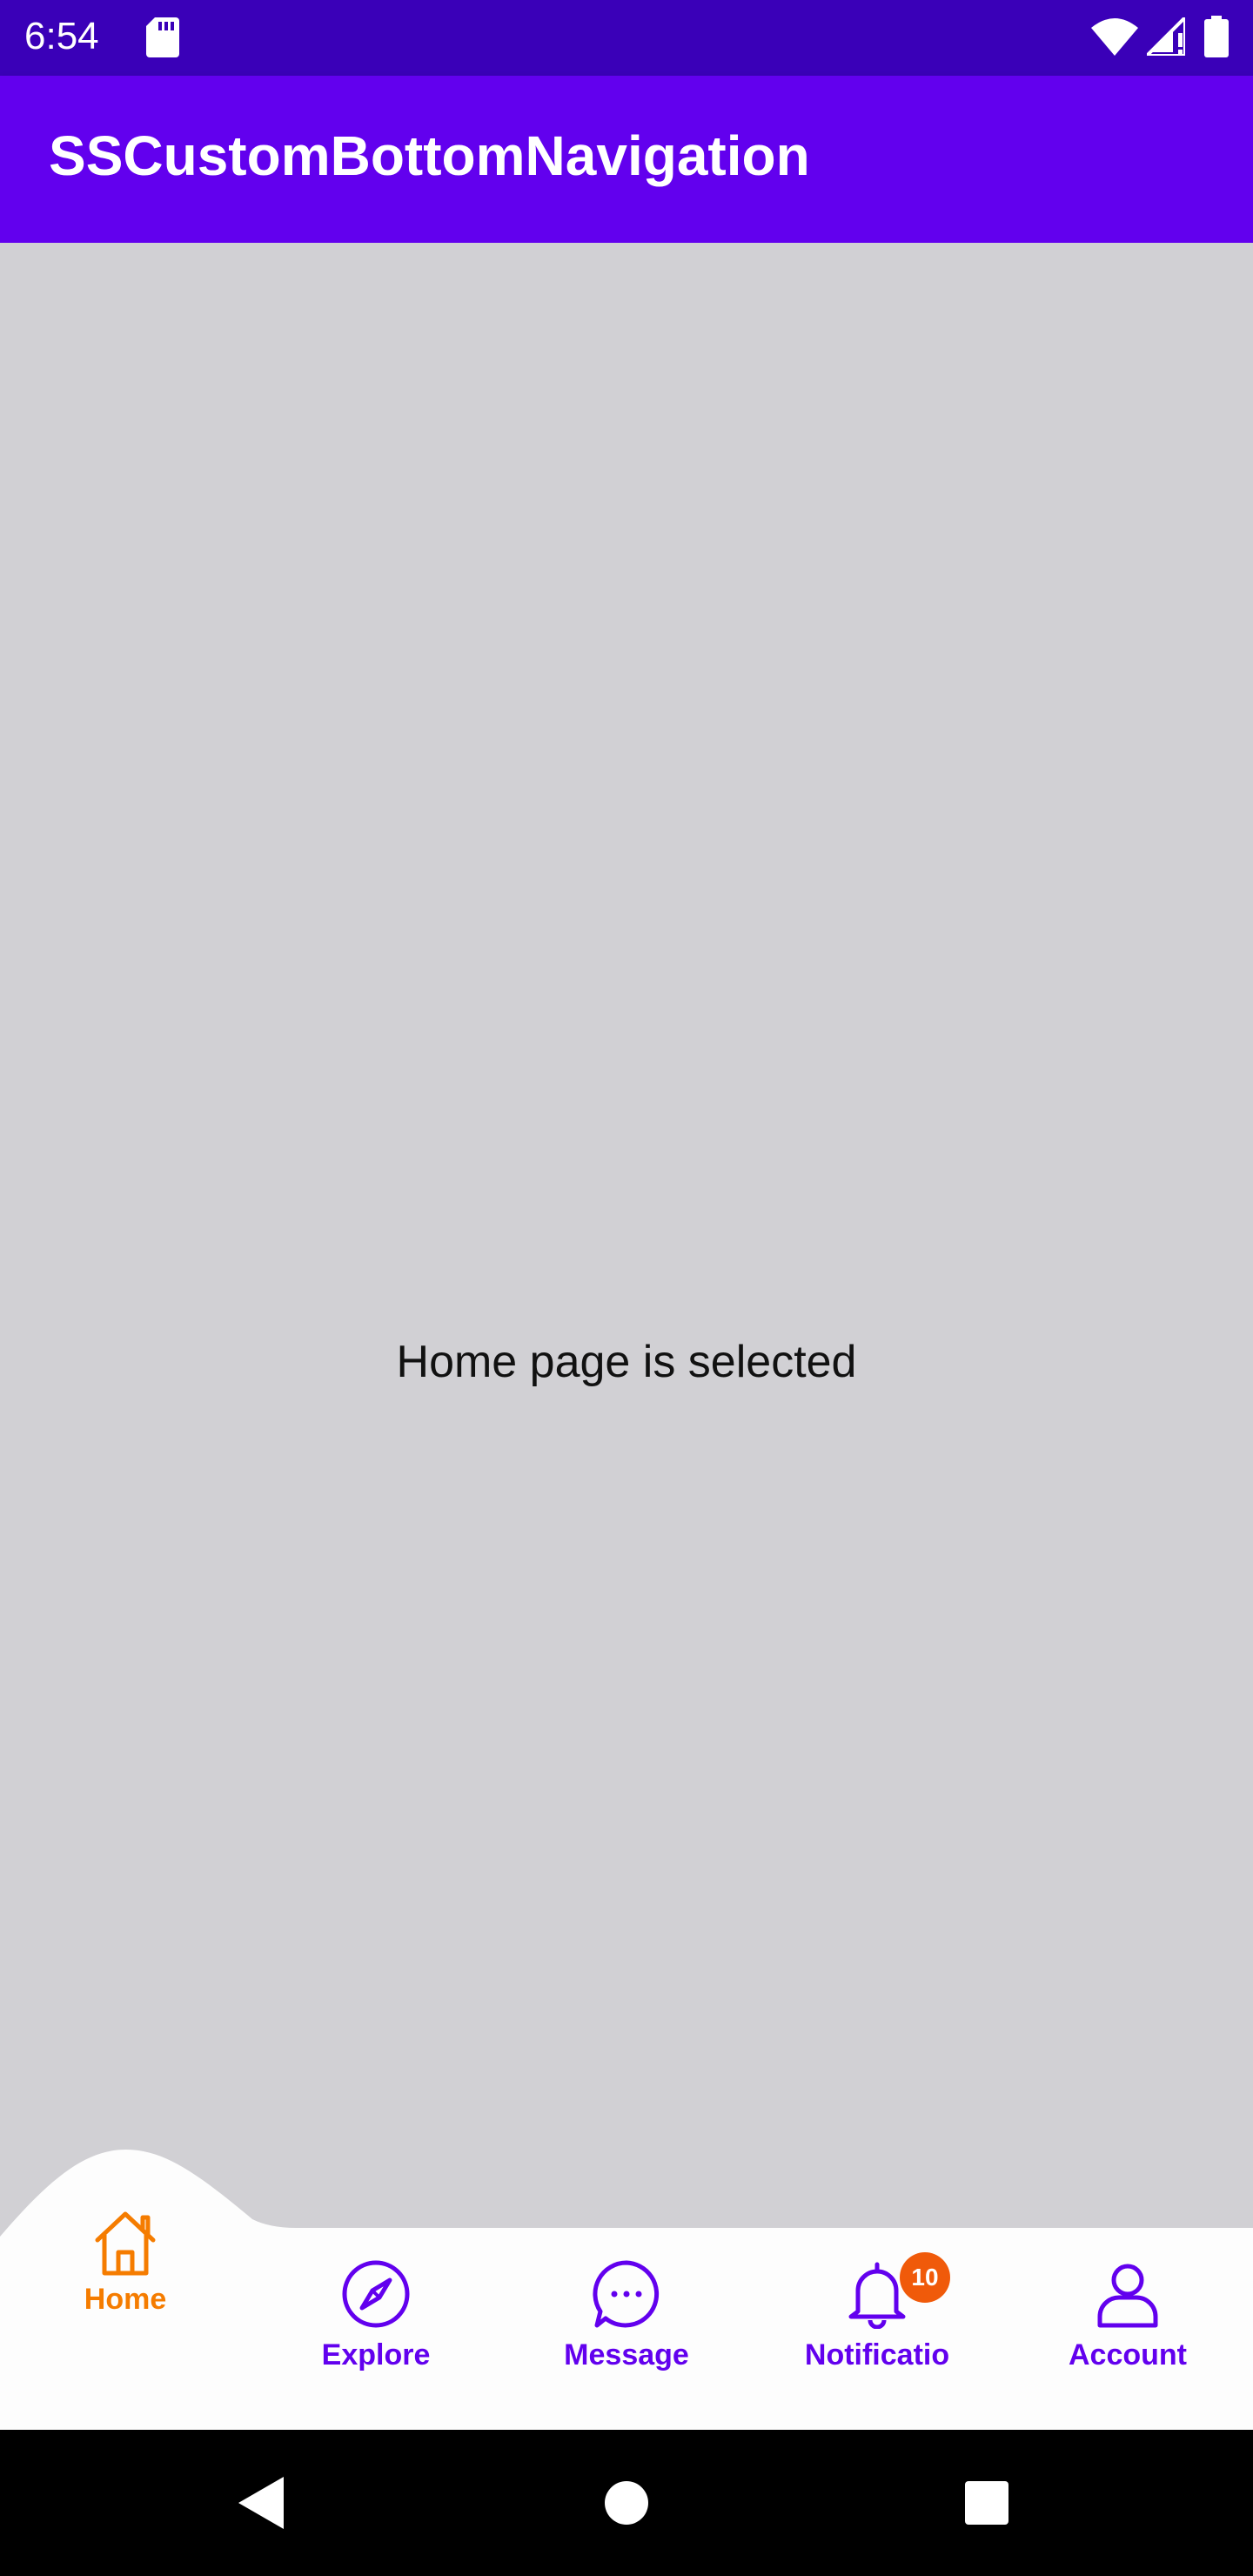 This screenshot has height=2576, width=1253. Describe the element at coordinates (1127, 2296) in the screenshot. I see `person-icon` at that location.